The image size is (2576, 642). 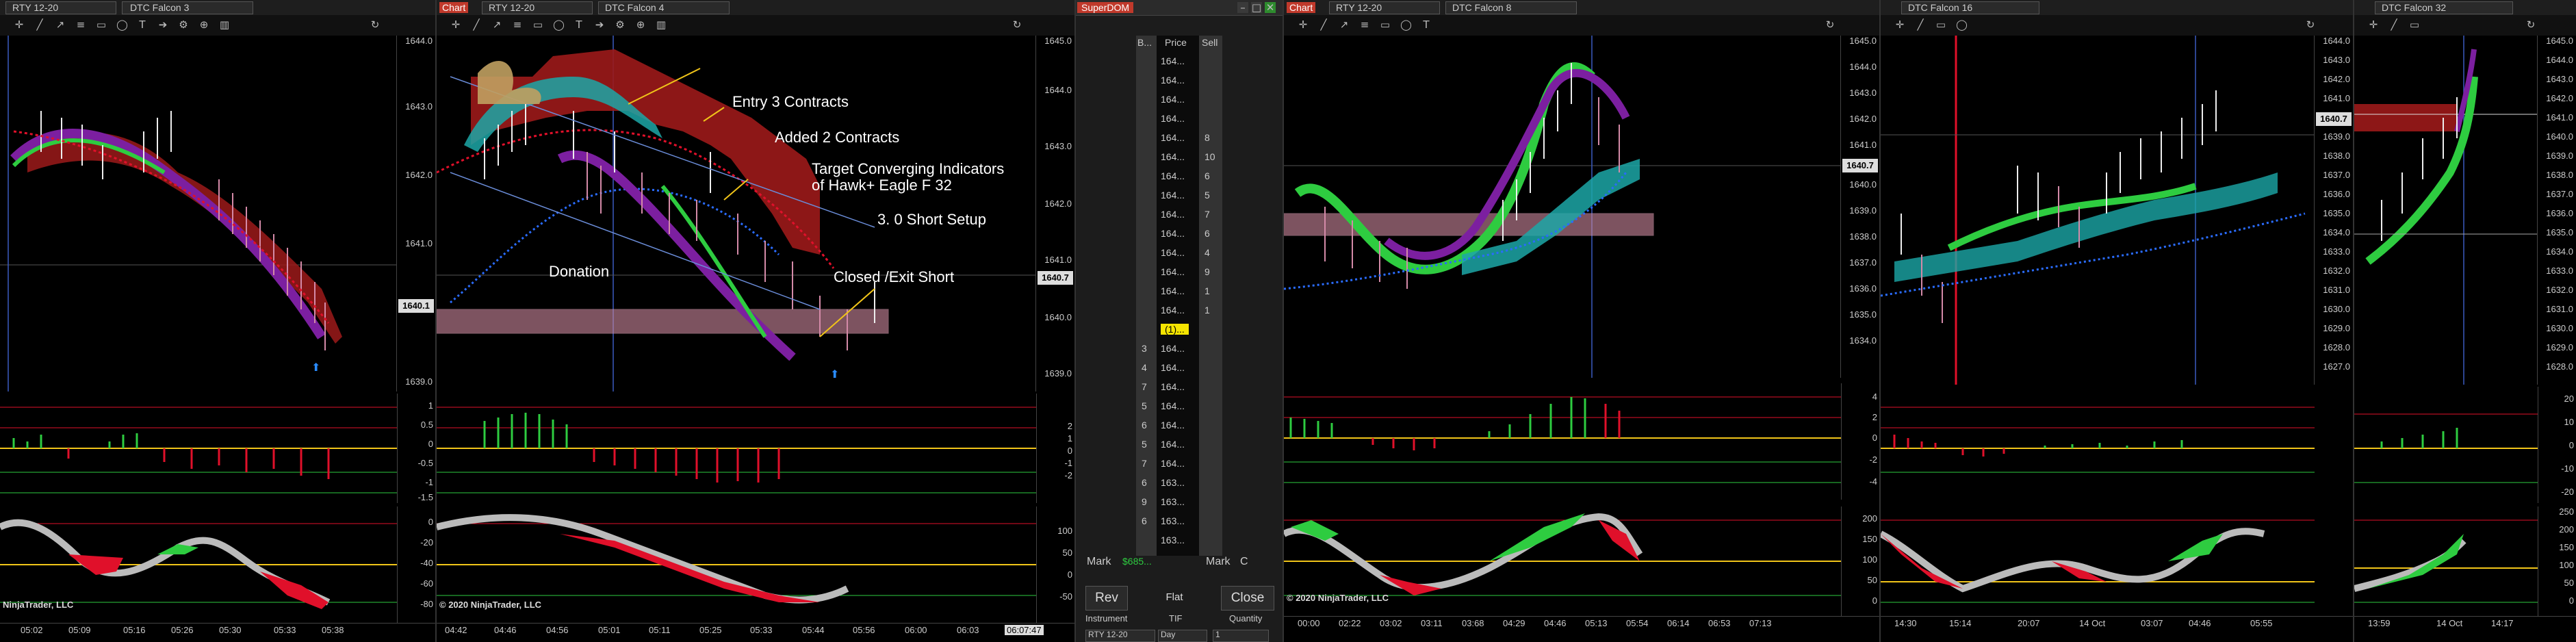 I want to click on dom-row: 164... 9, so click(x=1179, y=273).